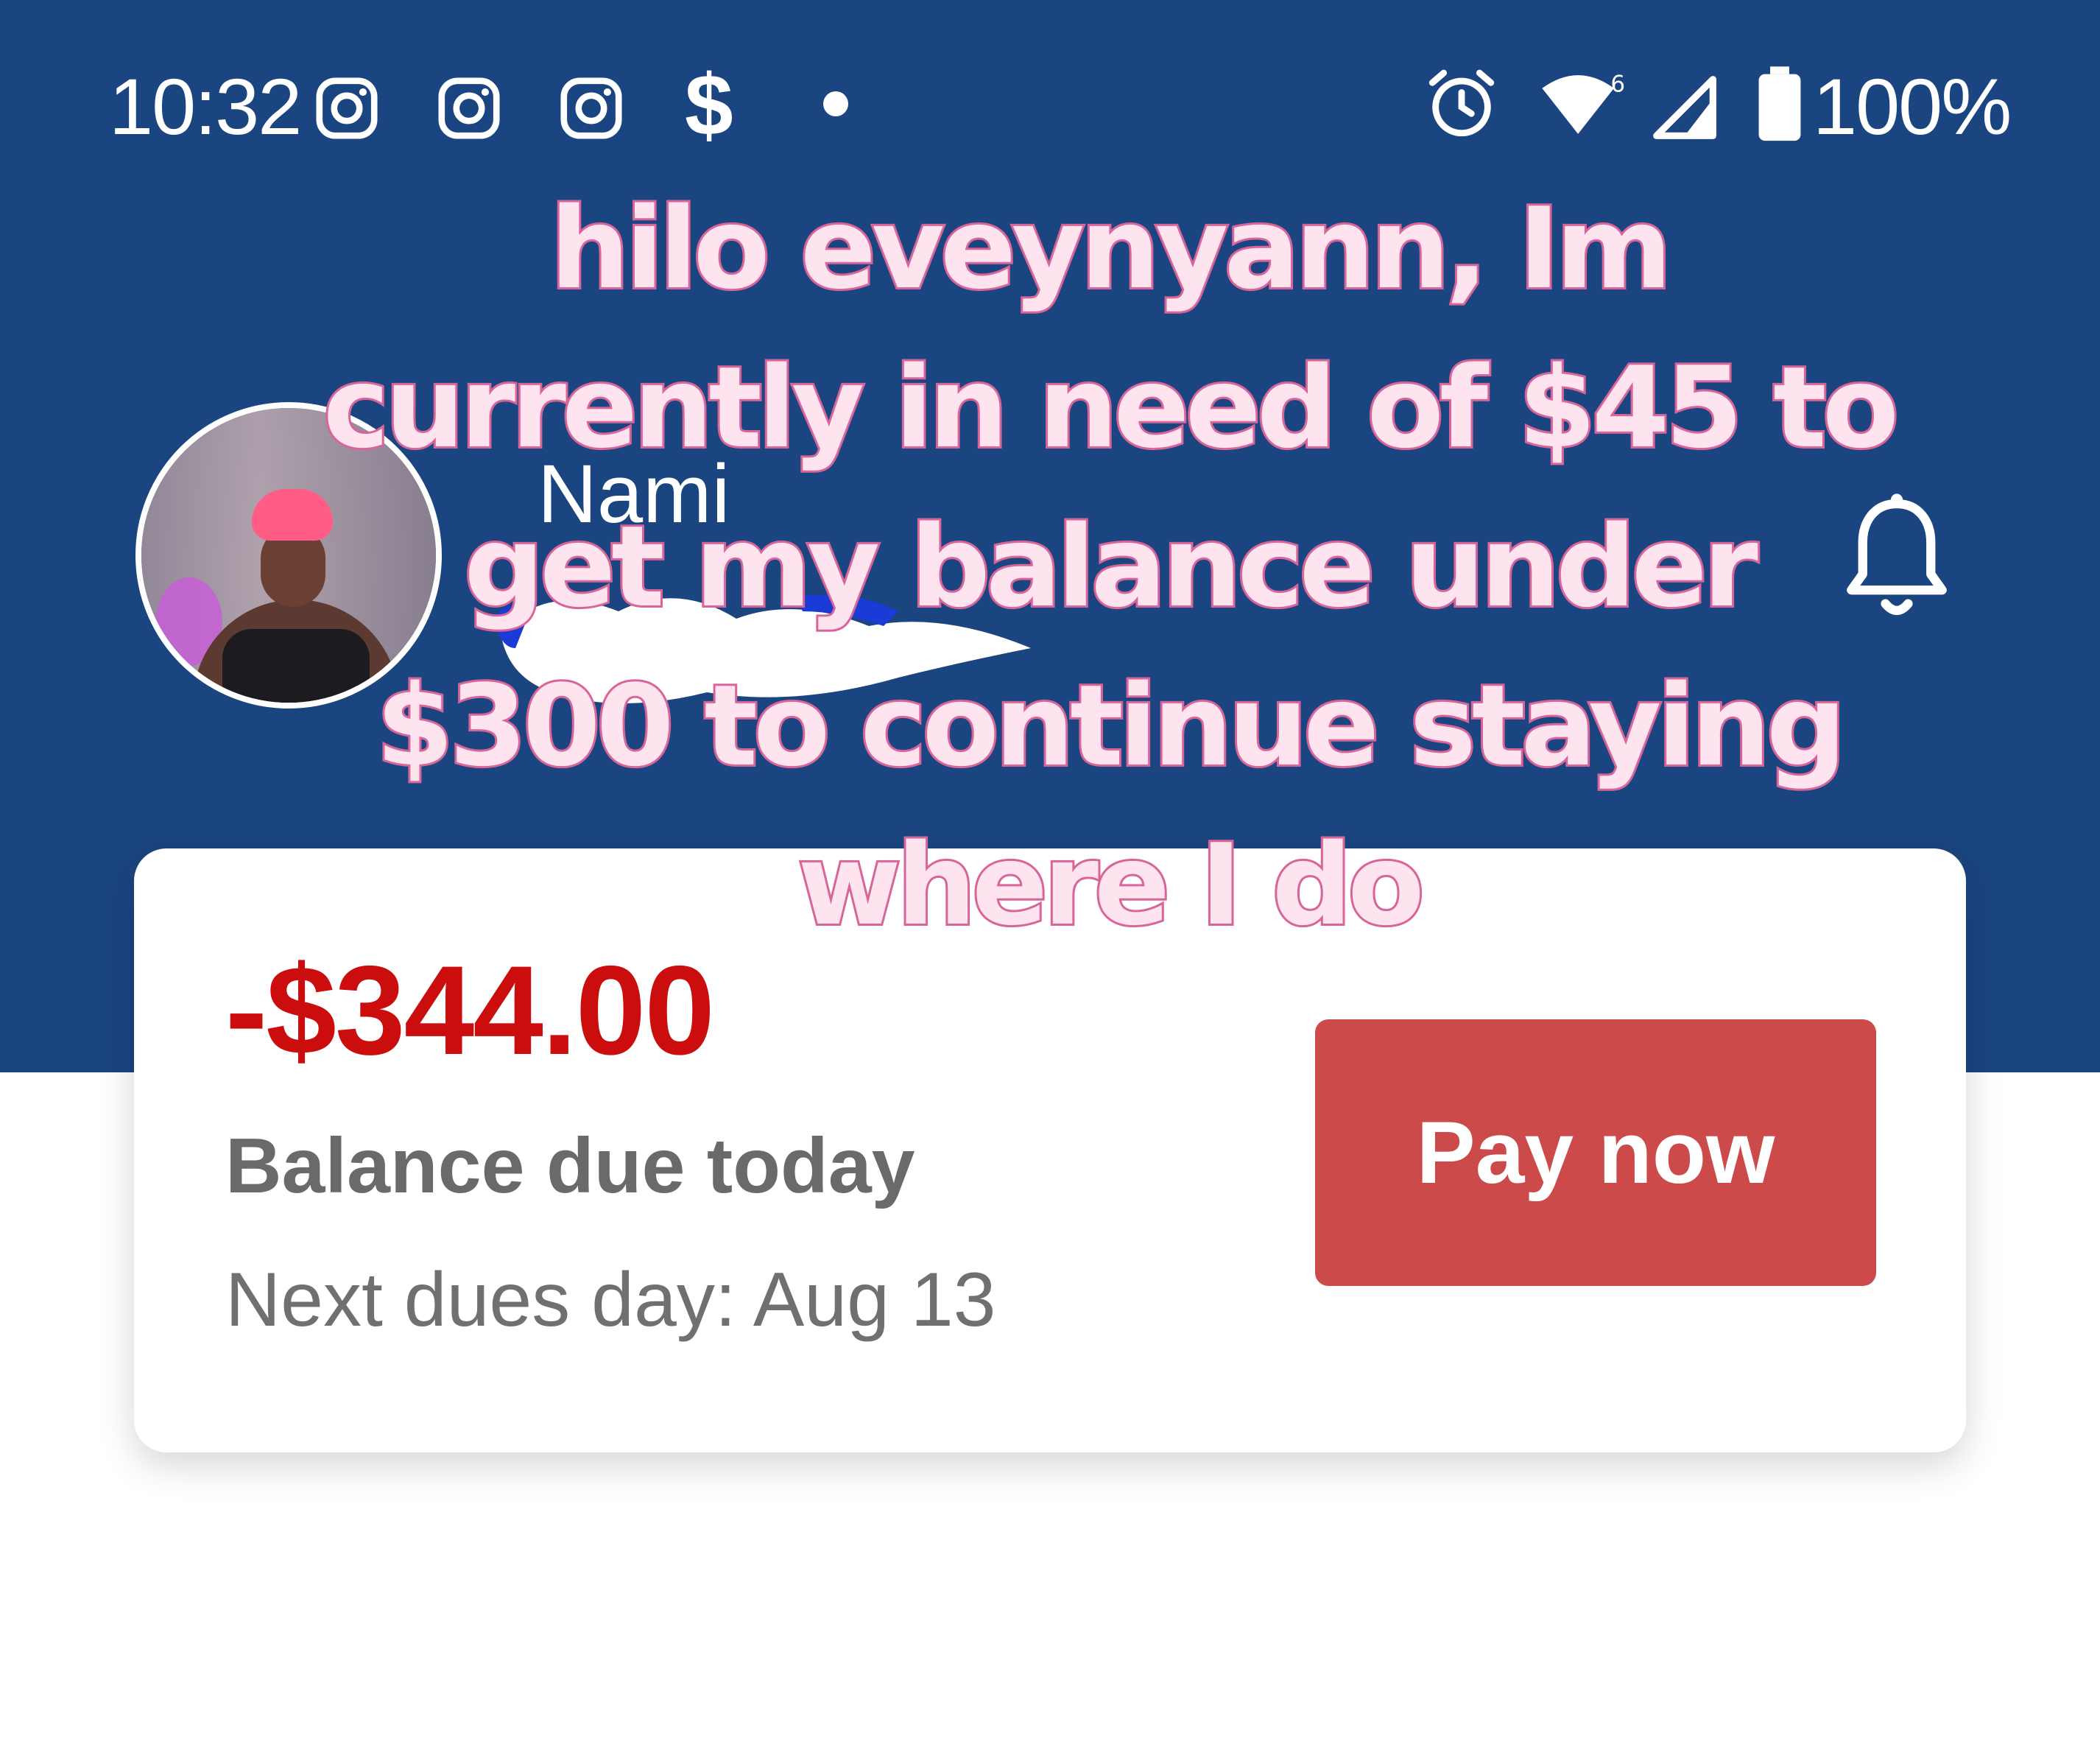 The width and height of the screenshot is (2100, 1747). What do you see at coordinates (1583, 103) in the screenshot?
I see `wifi-icon: 6` at bounding box center [1583, 103].